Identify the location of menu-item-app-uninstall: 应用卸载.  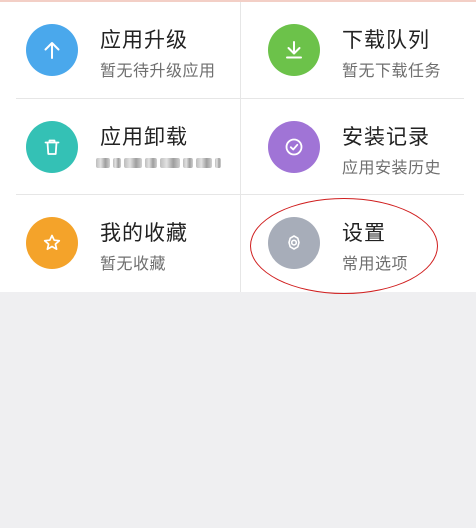
(119, 147).